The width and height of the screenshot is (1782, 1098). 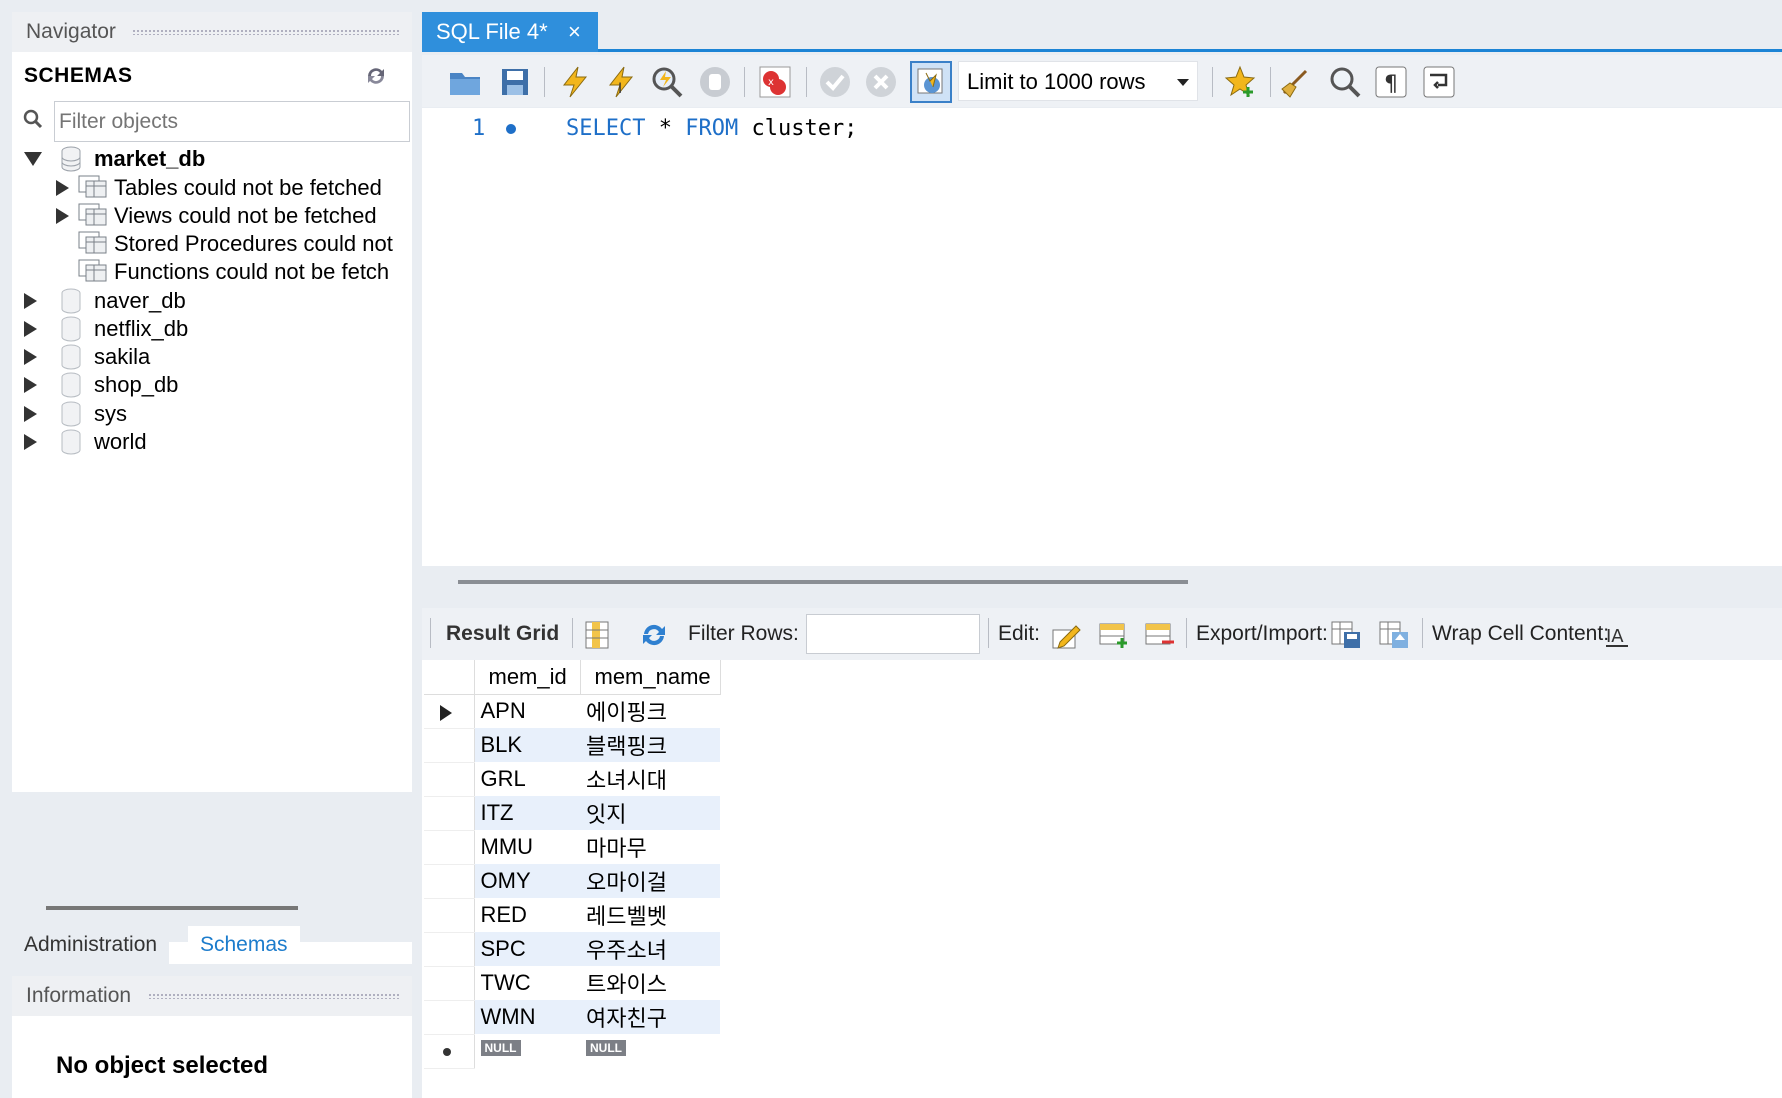 I want to click on wrap-cell-icon: IA, so click(x=1618, y=635).